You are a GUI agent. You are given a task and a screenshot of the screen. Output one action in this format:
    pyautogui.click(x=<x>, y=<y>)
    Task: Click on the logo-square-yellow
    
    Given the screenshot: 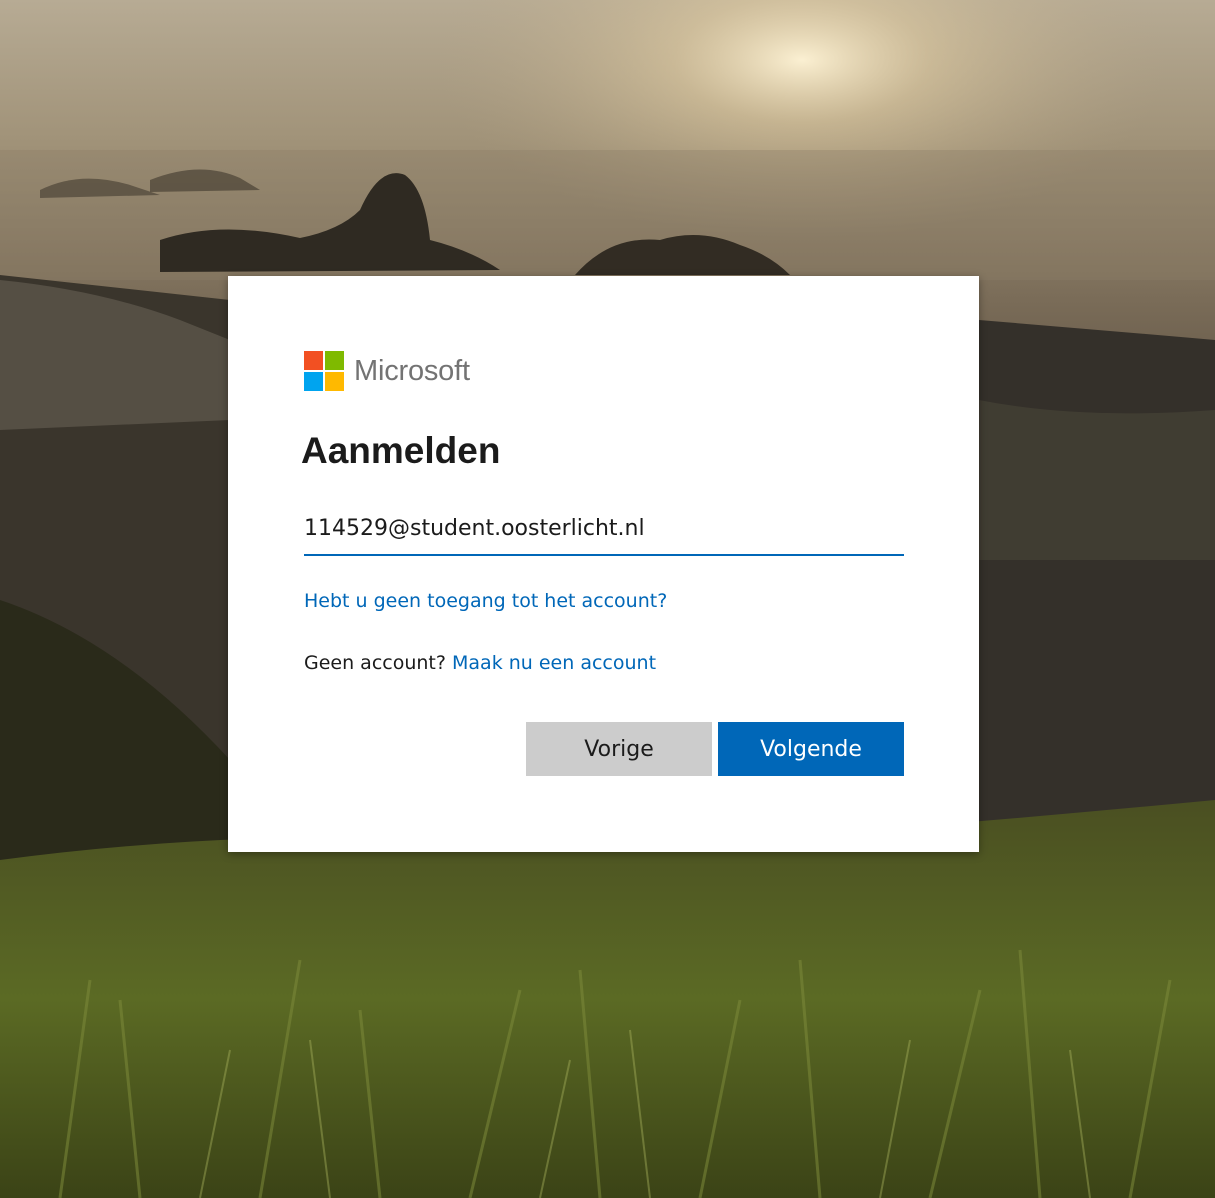 What is the action you would take?
    pyautogui.click(x=334, y=381)
    